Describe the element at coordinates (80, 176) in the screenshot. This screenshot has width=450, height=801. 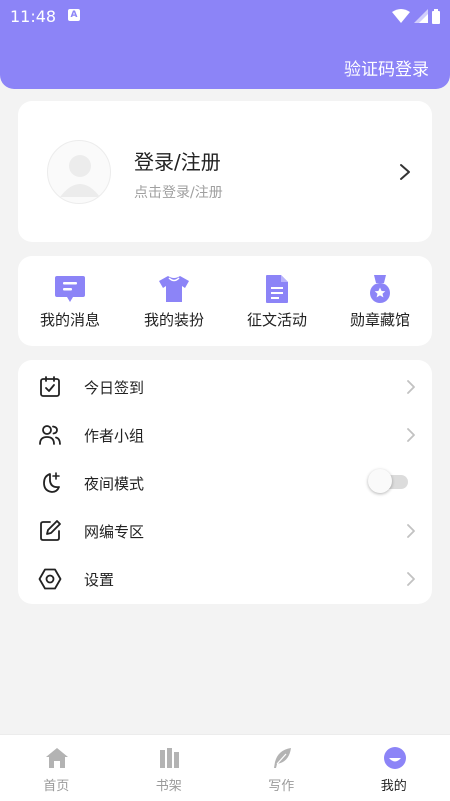
I see `default-avatar-icon` at that location.